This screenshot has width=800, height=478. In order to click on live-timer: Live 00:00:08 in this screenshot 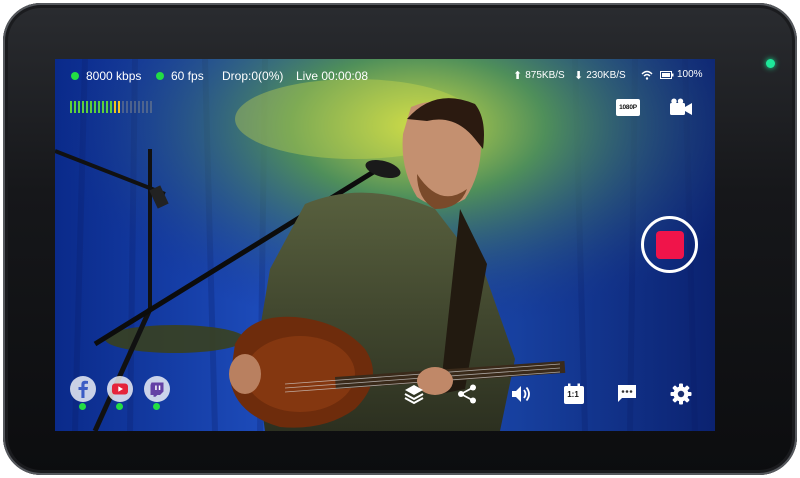, I will do `click(332, 76)`.